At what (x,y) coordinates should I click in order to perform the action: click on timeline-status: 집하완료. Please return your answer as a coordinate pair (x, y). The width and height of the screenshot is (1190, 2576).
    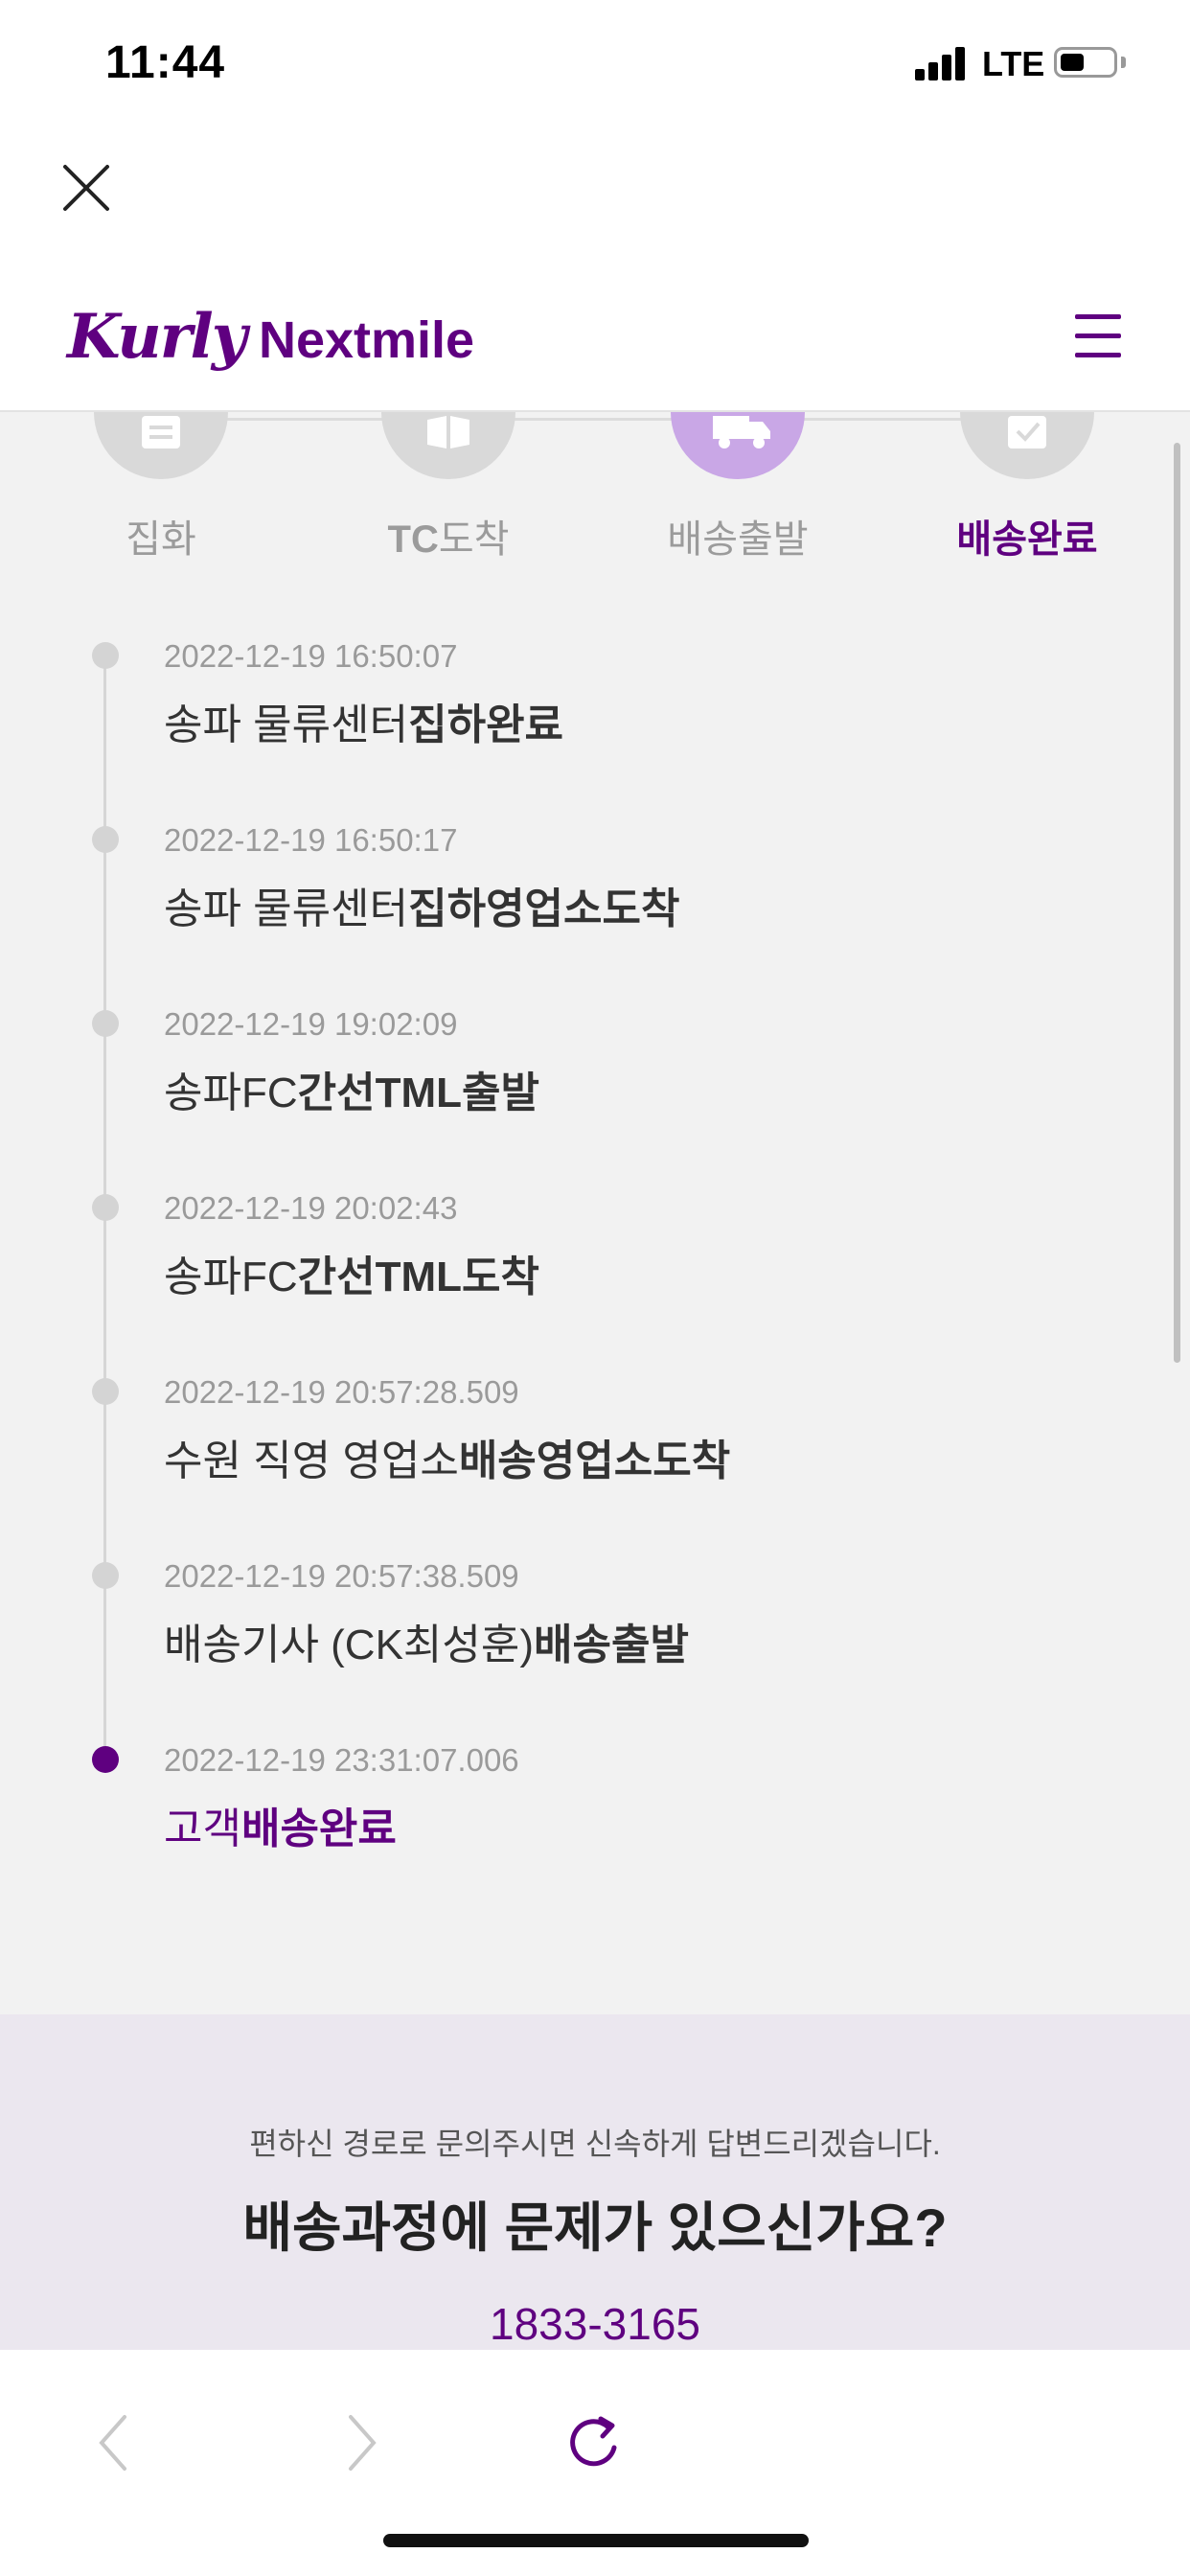
    Looking at the image, I should click on (486, 725).